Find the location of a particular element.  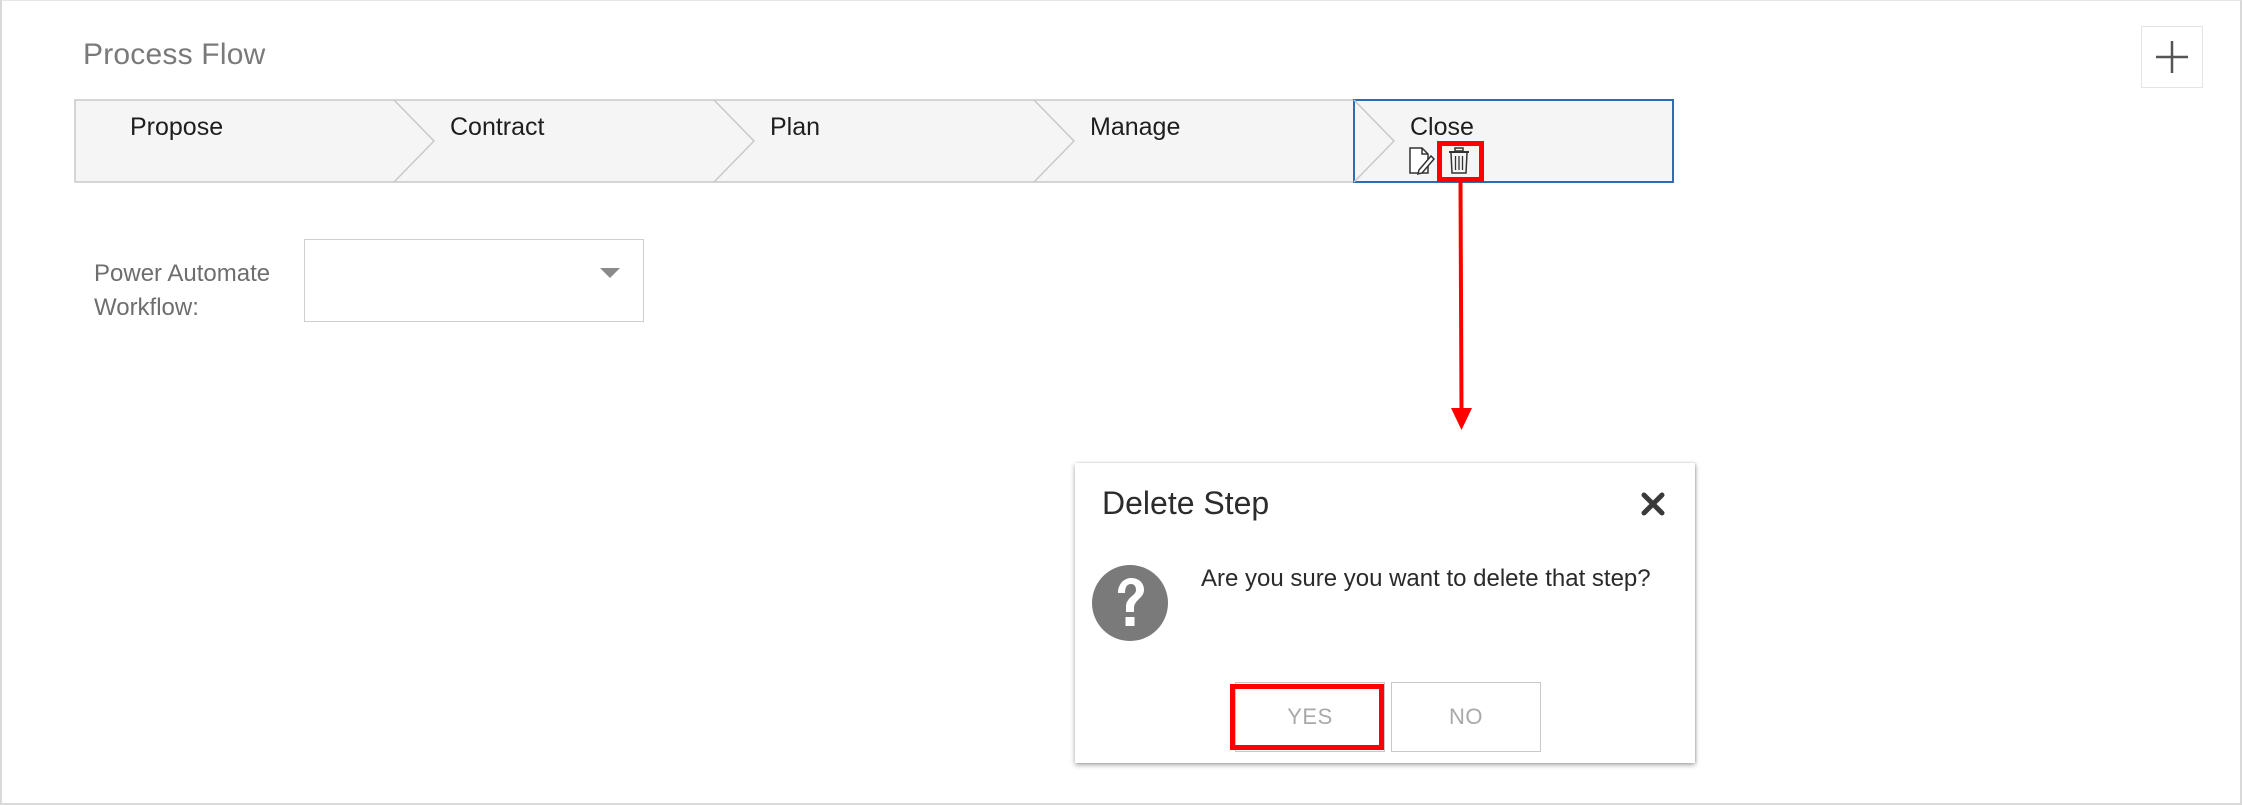

close-icon is located at coordinates (1653, 504).